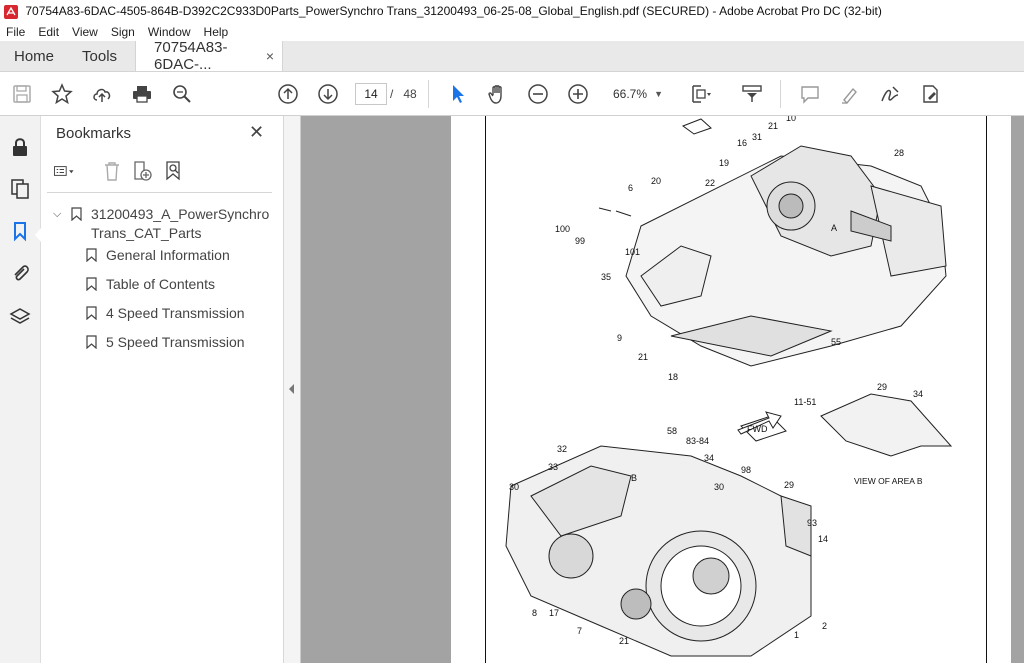 This screenshot has height=663, width=1024. I want to click on view-of-area-b-caption: VIEW OF AREA B, so click(888, 481).